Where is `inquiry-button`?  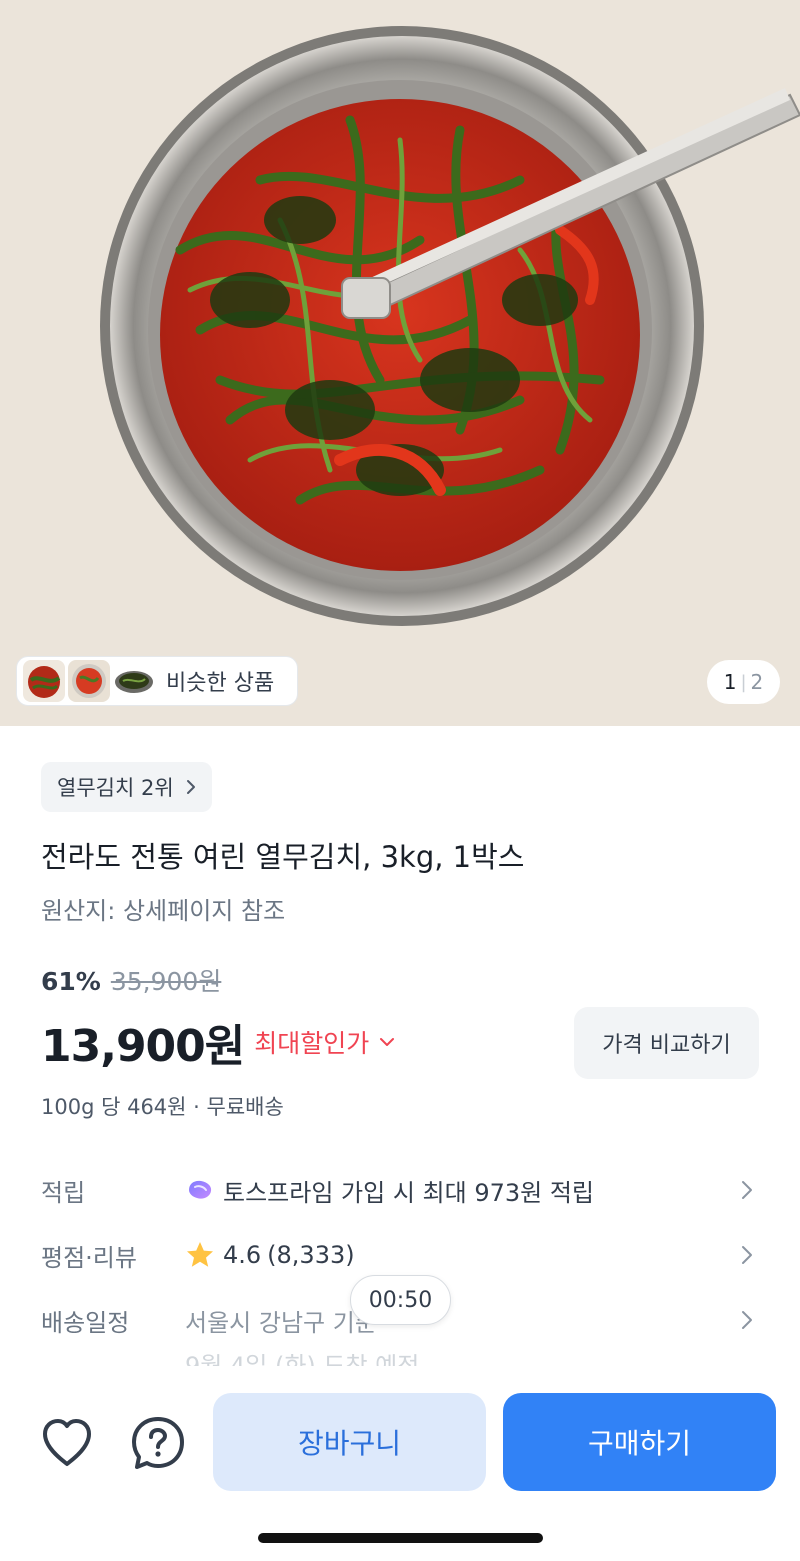
inquiry-button is located at coordinates (158, 1443).